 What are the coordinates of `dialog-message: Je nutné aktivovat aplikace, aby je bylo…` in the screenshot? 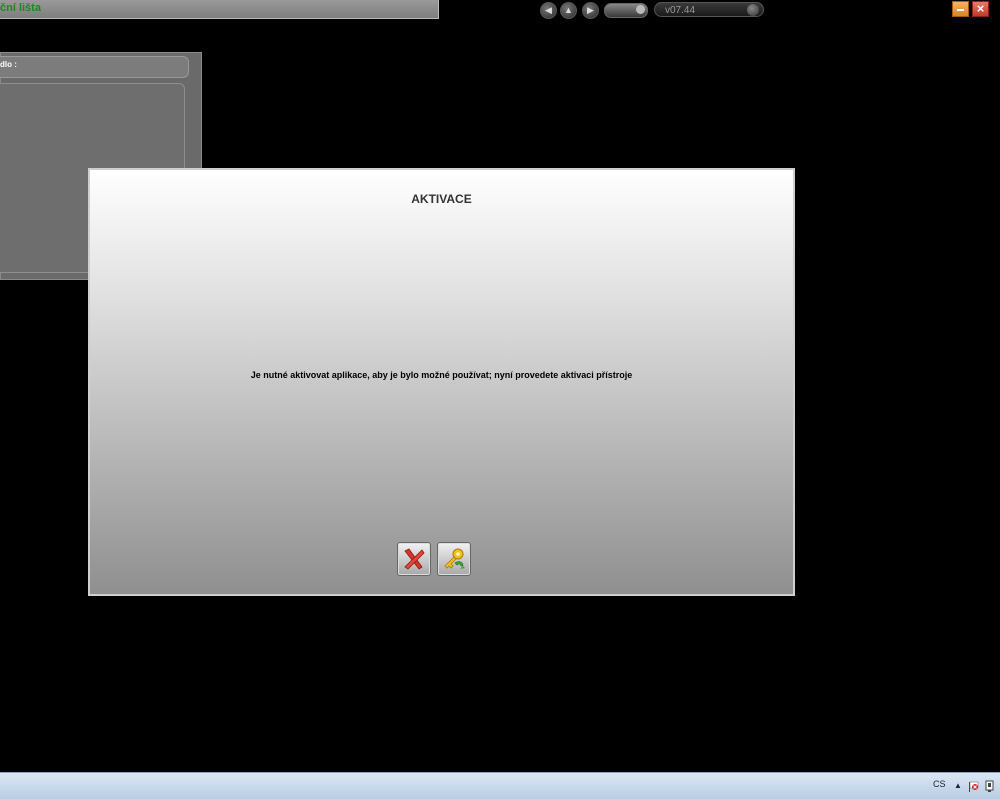 It's located at (441, 375).